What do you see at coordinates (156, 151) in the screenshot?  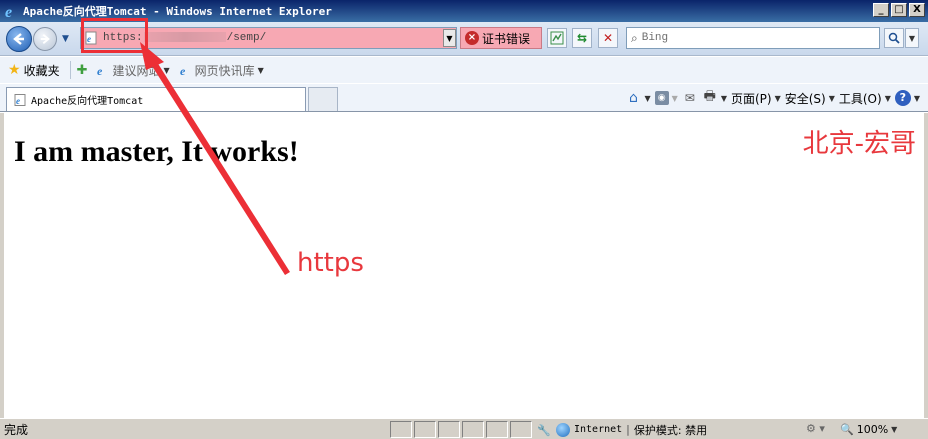 I see `page-heading: I am master, It works!` at bounding box center [156, 151].